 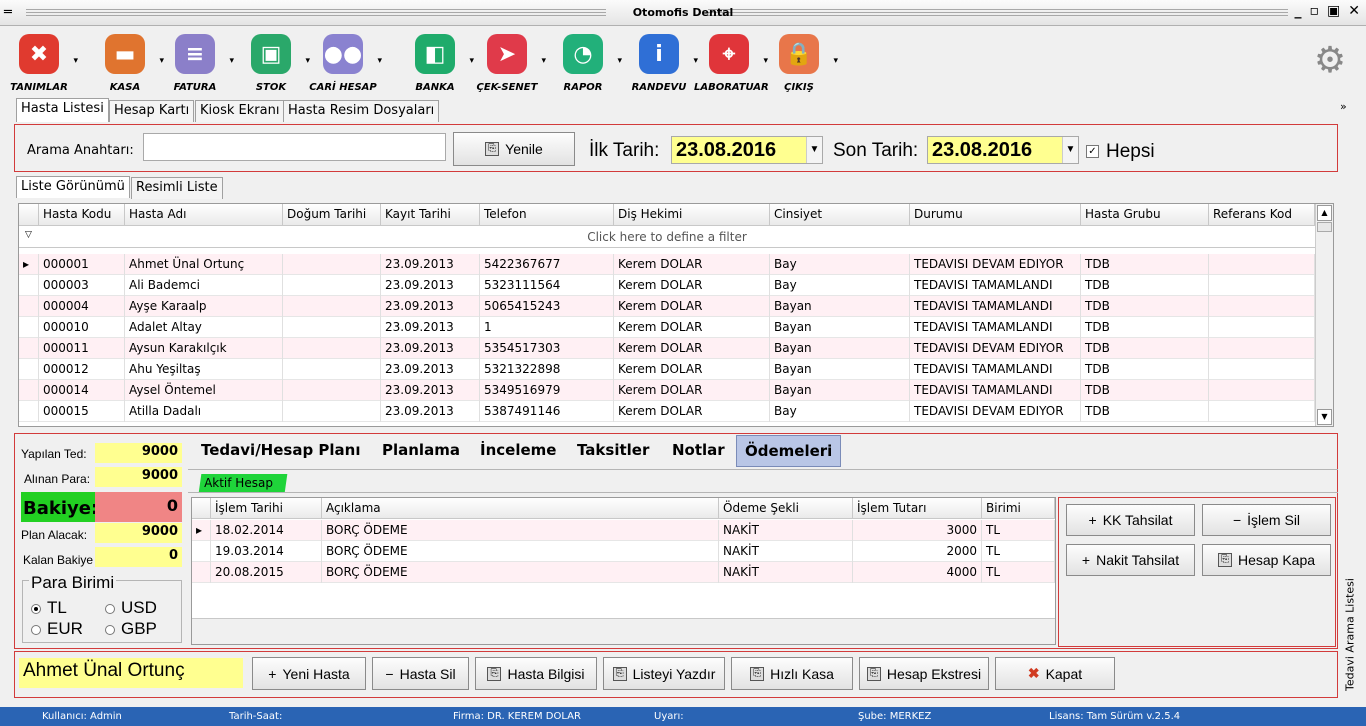 I want to click on table-cell: 000015, so click(x=82, y=411).